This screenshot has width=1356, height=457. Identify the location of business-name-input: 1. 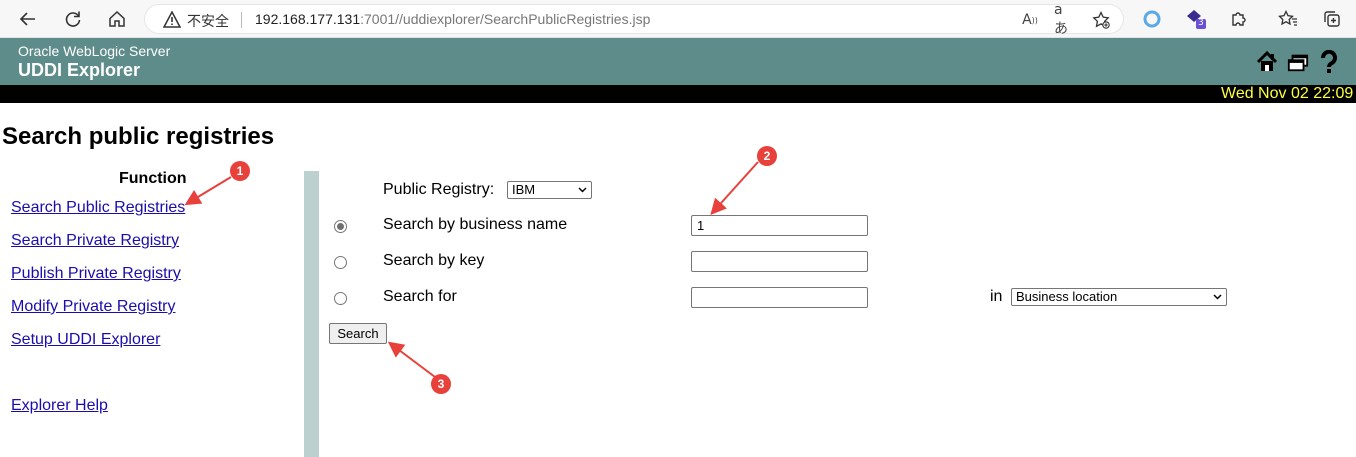
(779, 225).